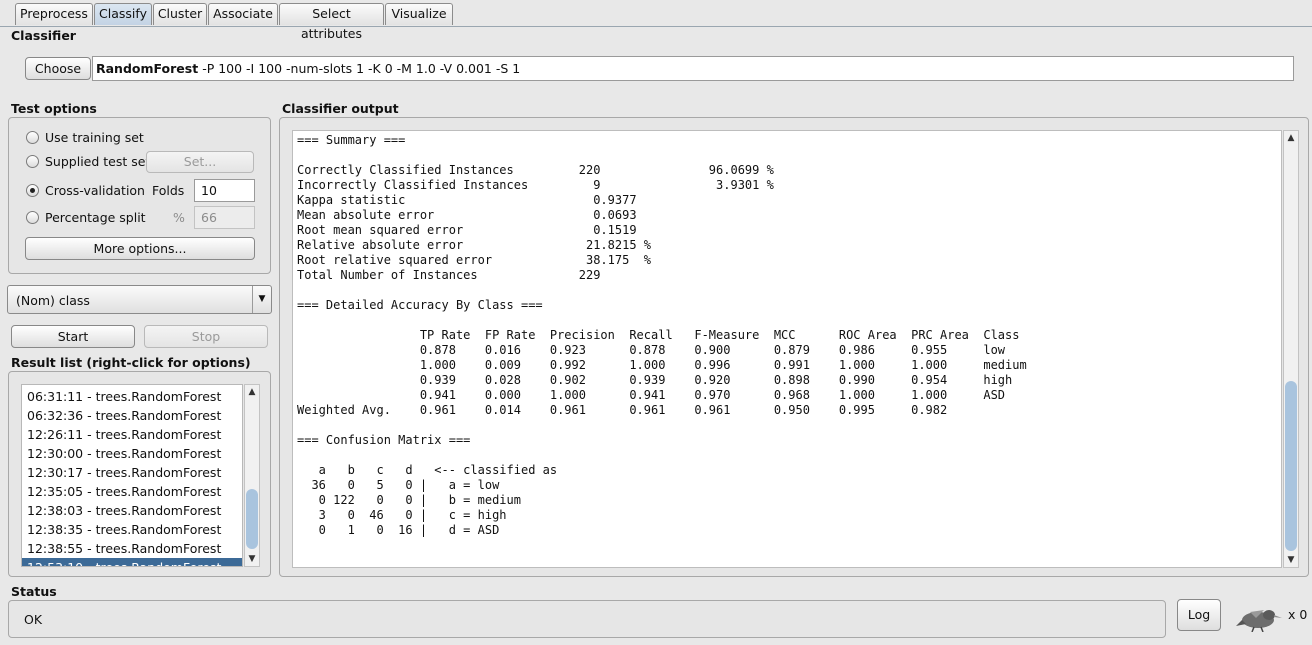 This screenshot has height=645, width=1312. I want to click on classifier-output-title: Classifier output, so click(340, 108).